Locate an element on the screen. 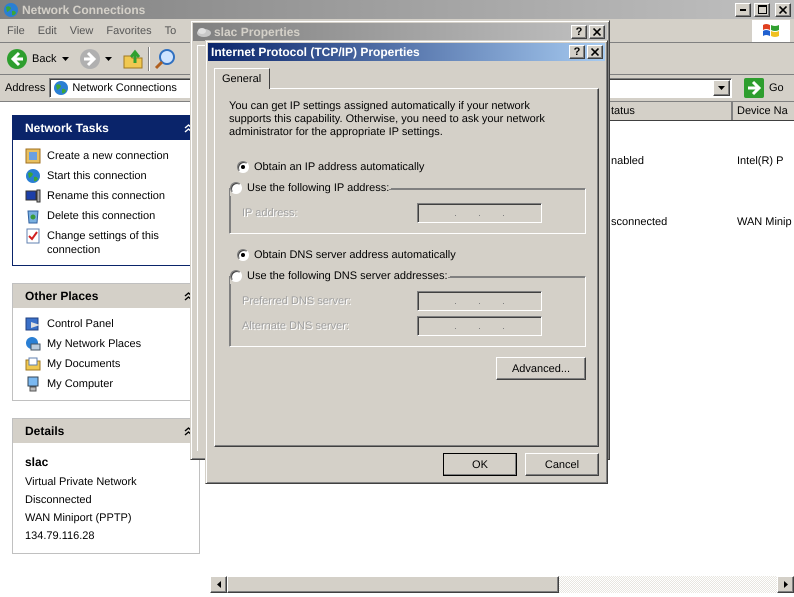 Image resolution: width=794 pixels, height=597 pixels. network-cloud-icon is located at coordinates (204, 32).